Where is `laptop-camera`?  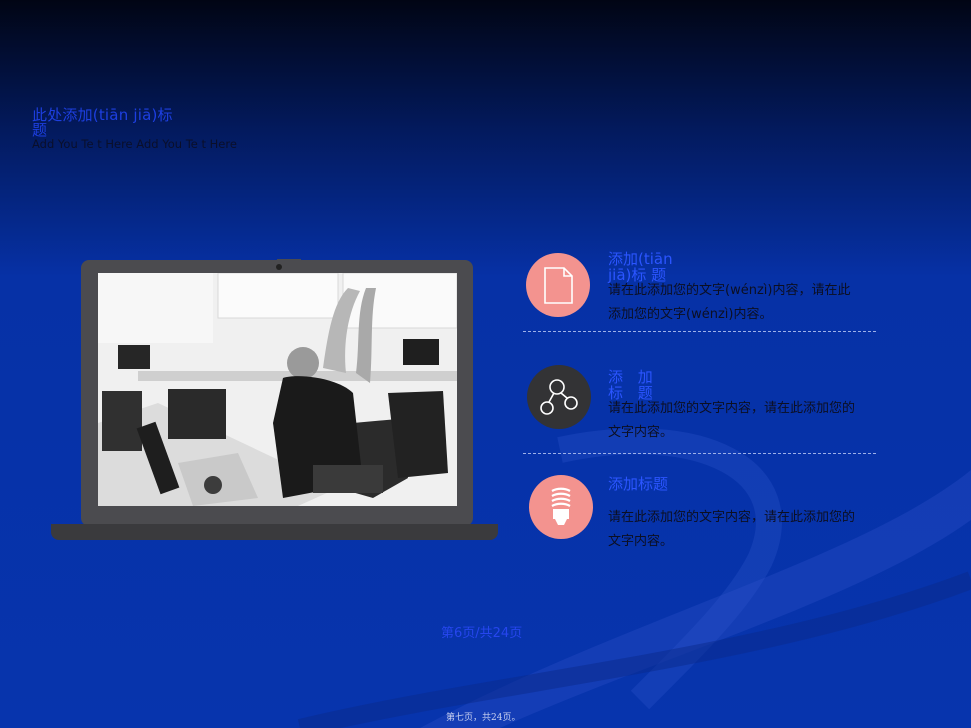 laptop-camera is located at coordinates (279, 267).